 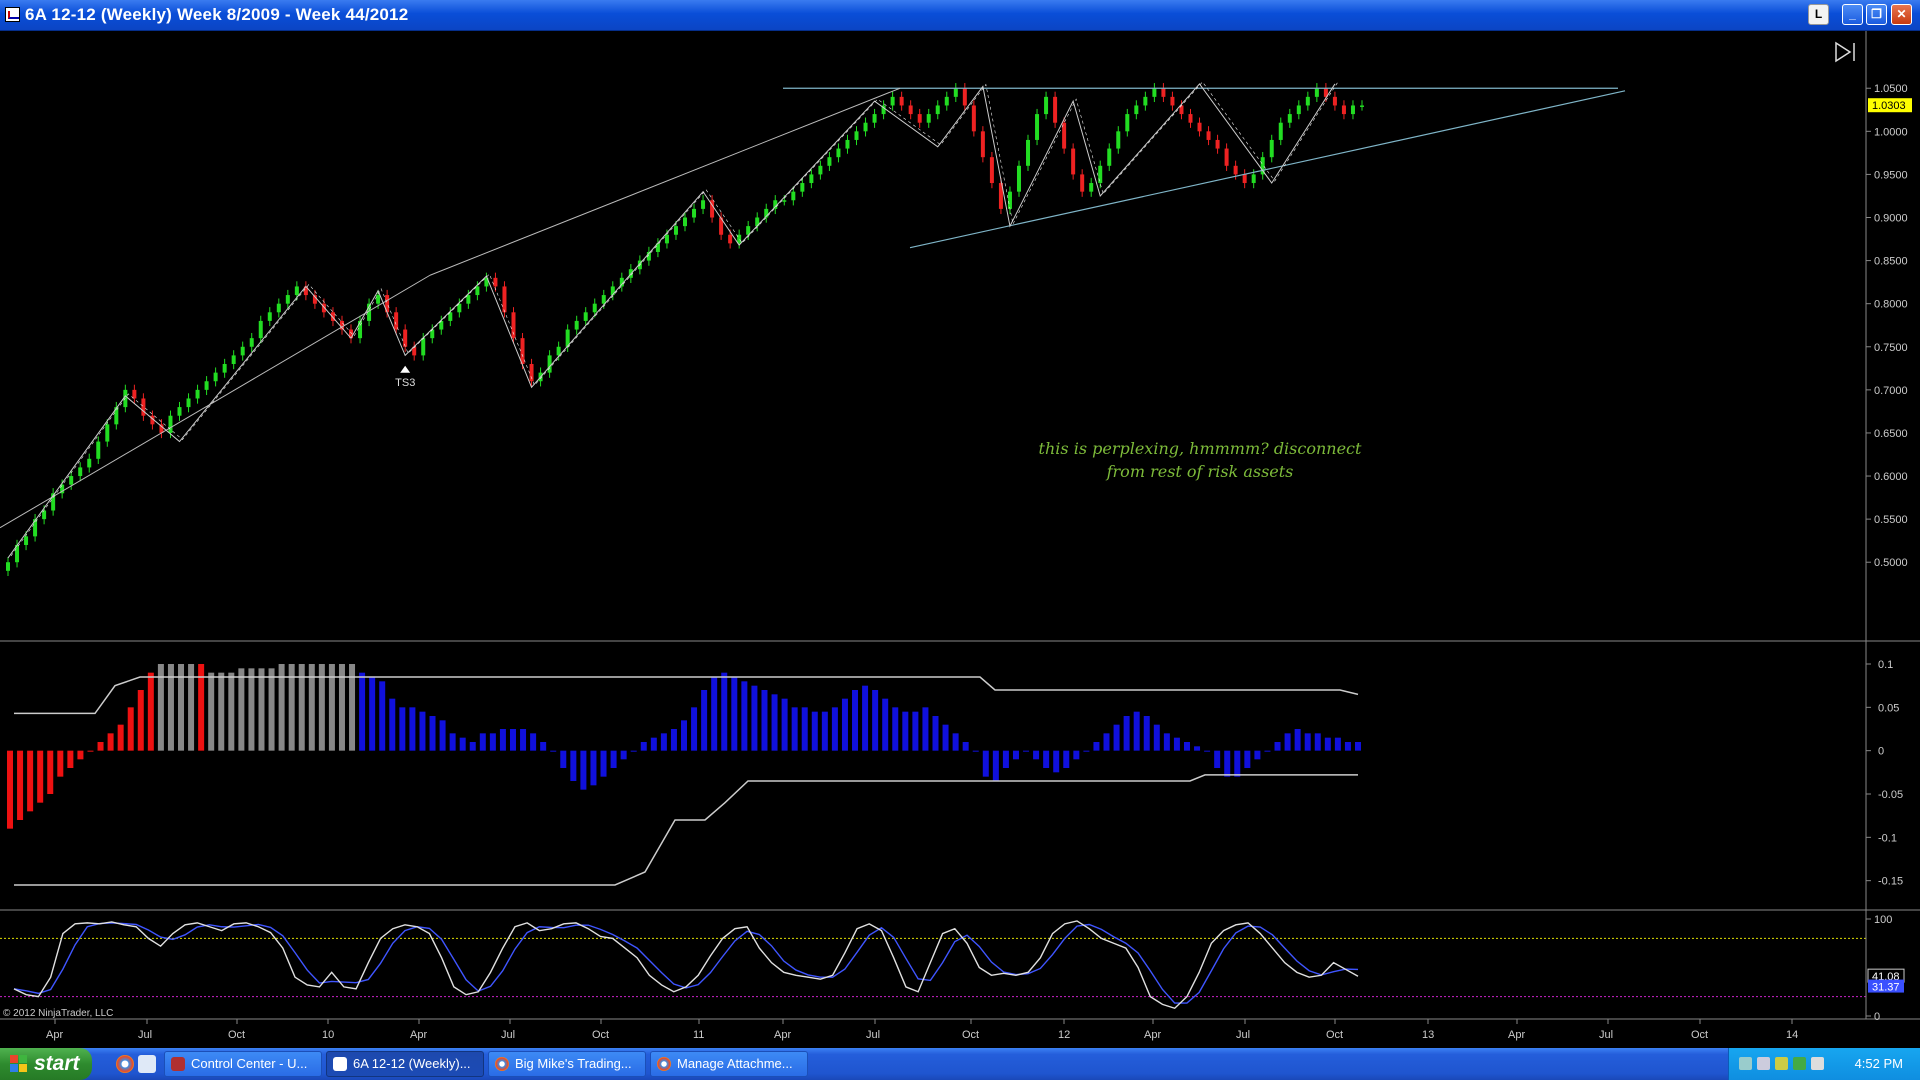 What do you see at coordinates (178, 1064) in the screenshot?
I see `ninjatrader-icon` at bounding box center [178, 1064].